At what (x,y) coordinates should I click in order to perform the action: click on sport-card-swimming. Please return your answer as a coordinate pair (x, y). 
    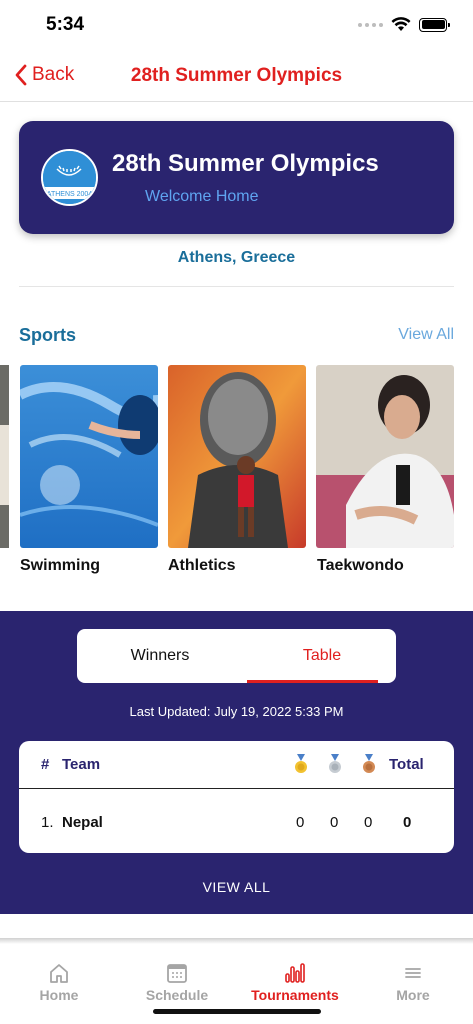
    Looking at the image, I should click on (89, 456).